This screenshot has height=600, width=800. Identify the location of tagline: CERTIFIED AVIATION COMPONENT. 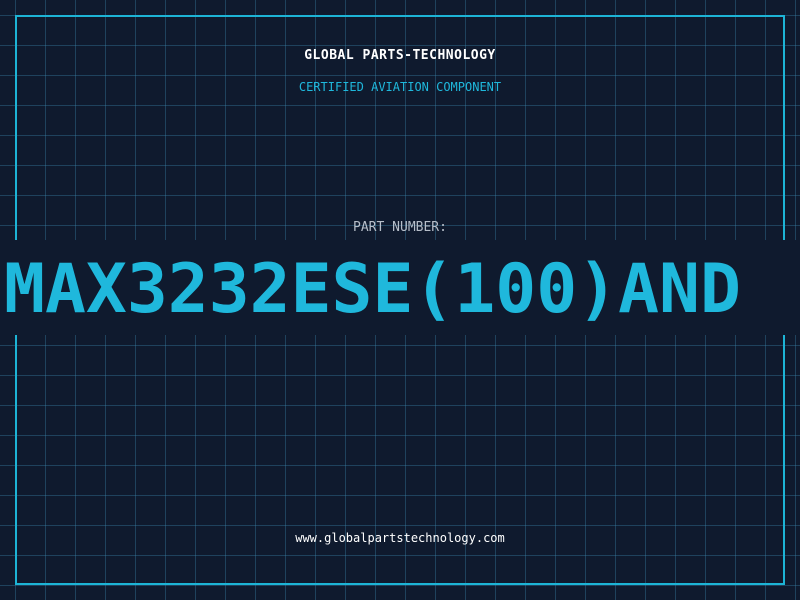
(400, 87).